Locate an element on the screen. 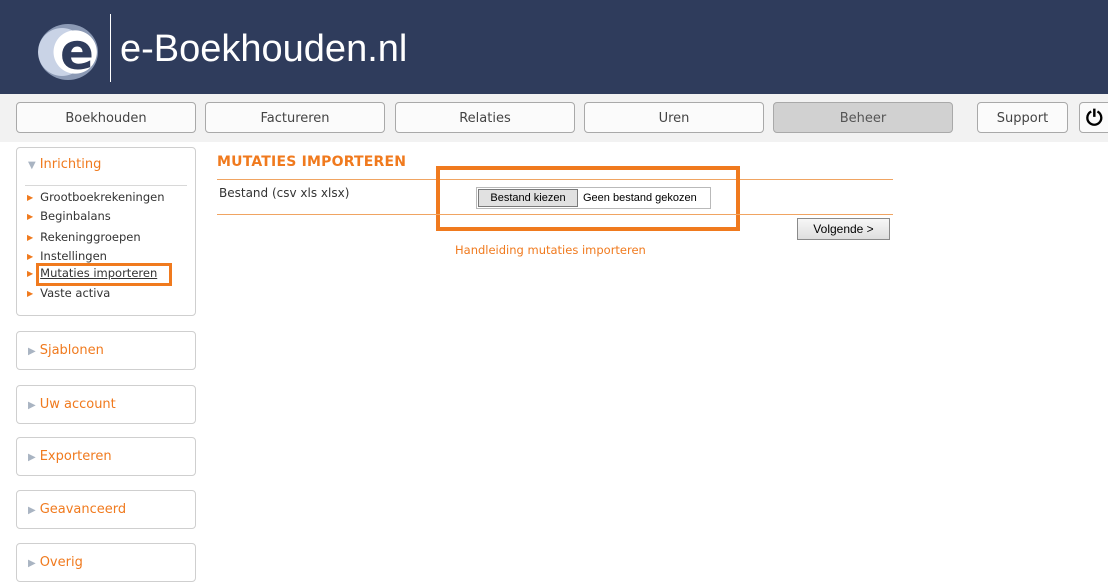 Image resolution: width=1108 pixels, height=582 pixels. sidebar-item-beginbalans: ▶ Beginbalans is located at coordinates (69, 216).